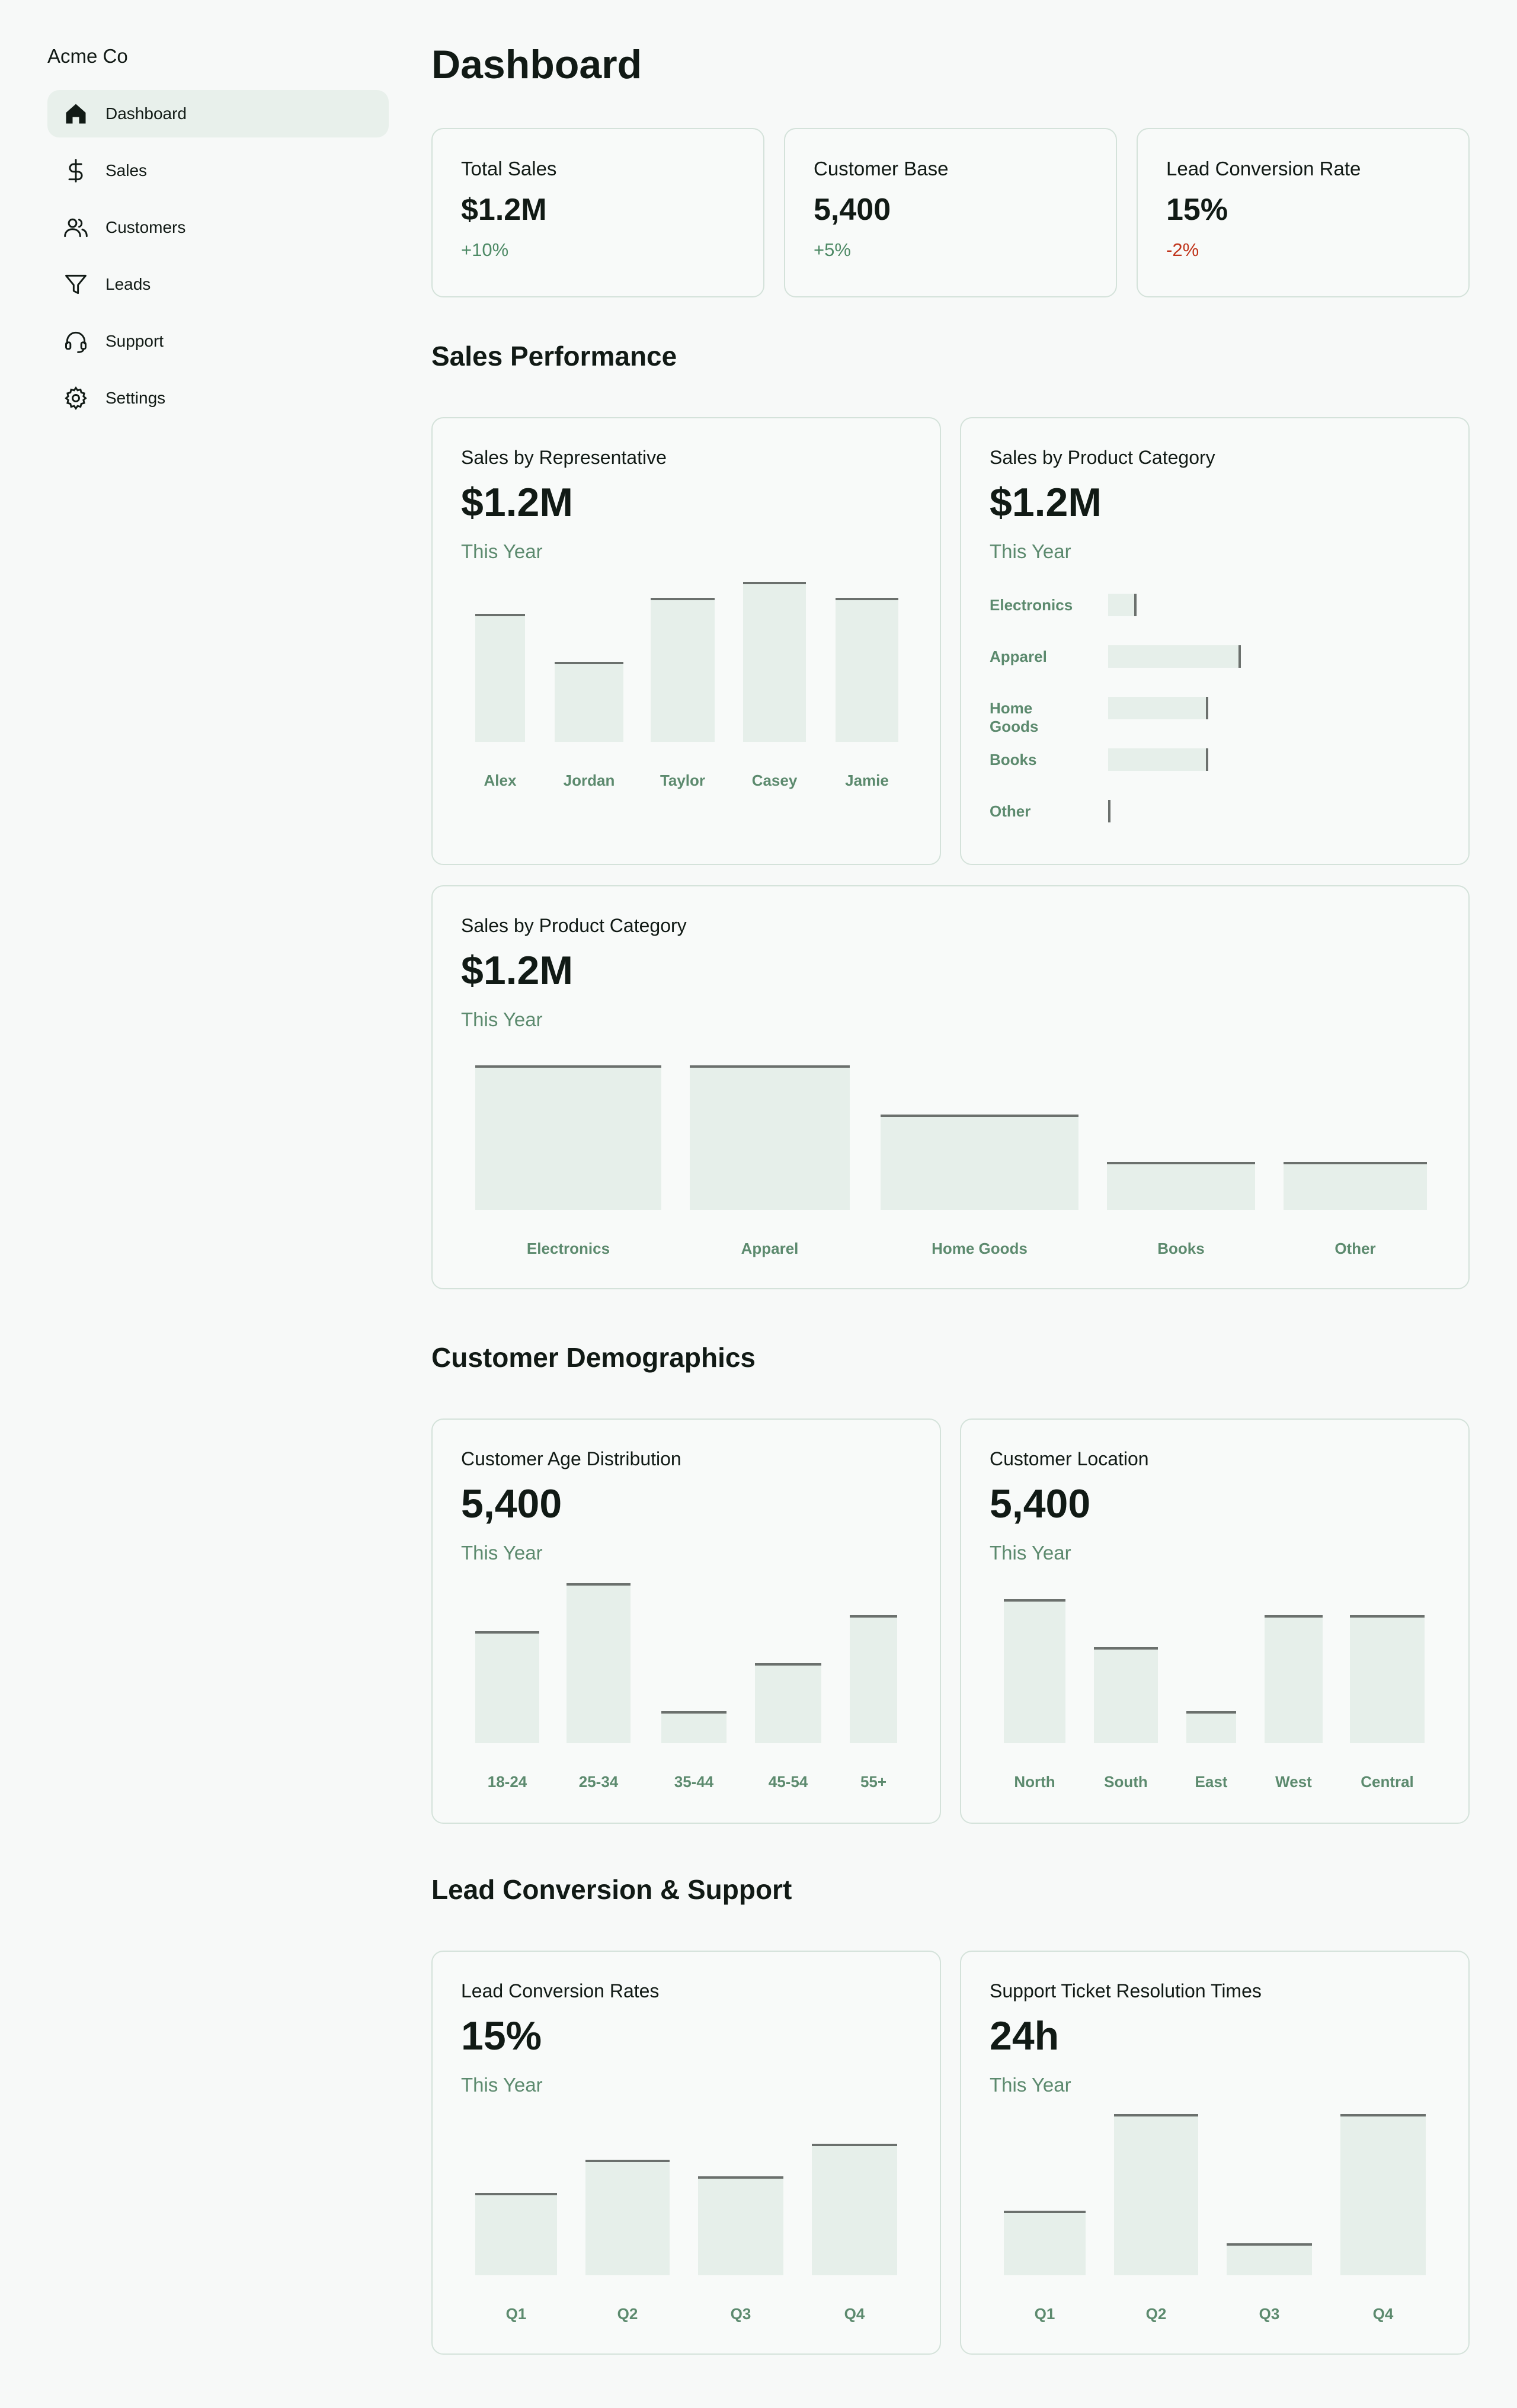 This screenshot has width=1517, height=2408. What do you see at coordinates (1025, 2035) in the screenshot?
I see `card-value: 24h` at bounding box center [1025, 2035].